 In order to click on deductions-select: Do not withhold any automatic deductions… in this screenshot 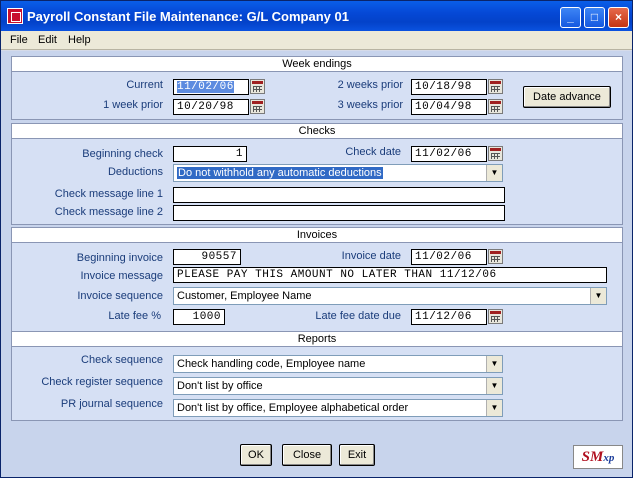, I will do `click(338, 173)`.